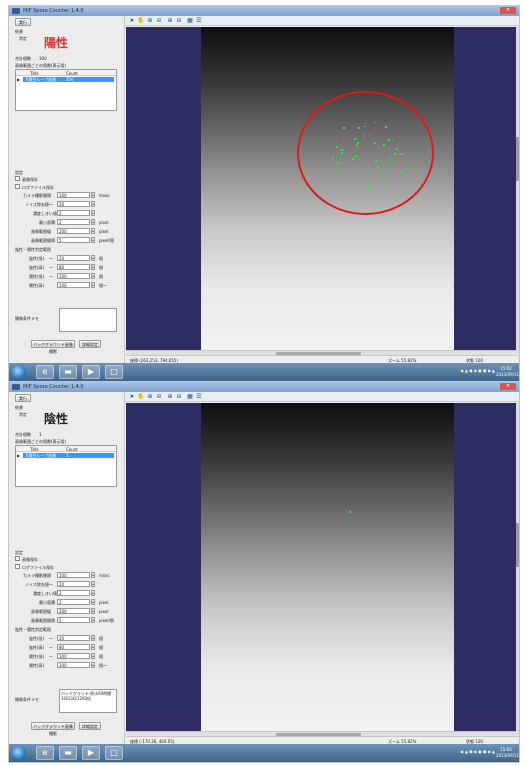  I want to click on memo-textarea: バックグランド:原水60時間 100(3)21200倍, so click(88, 701).